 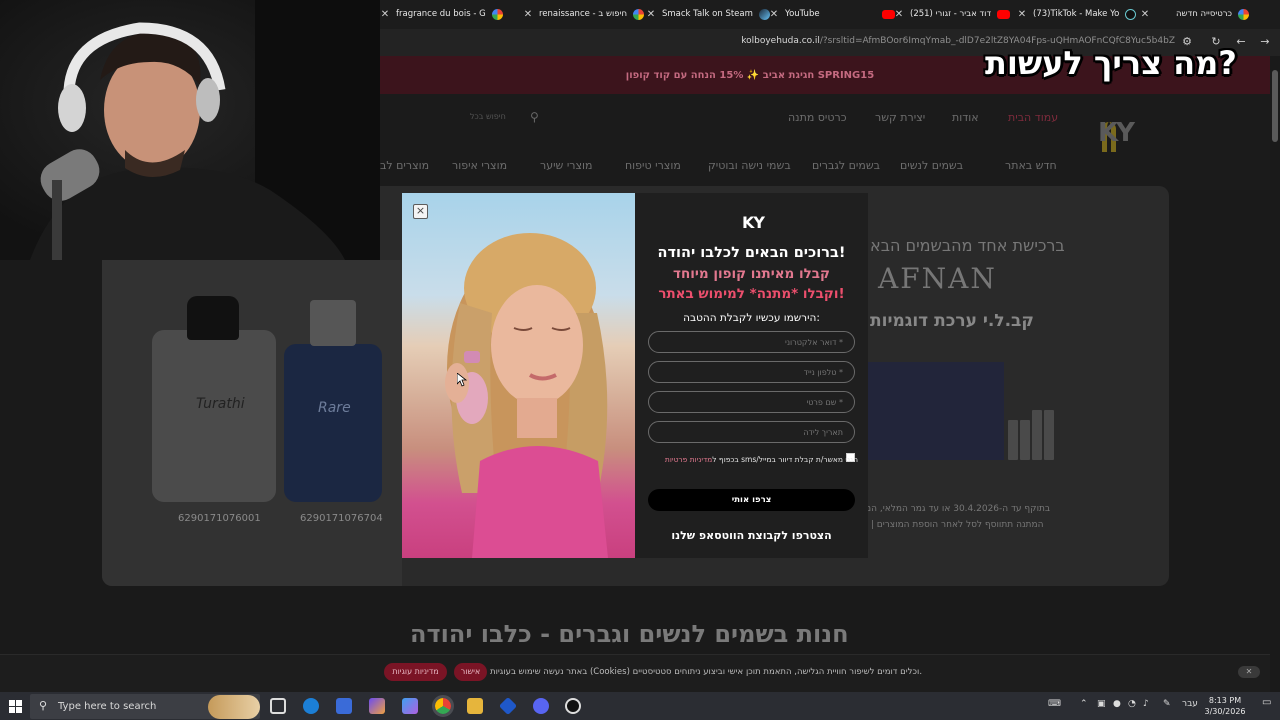 I want to click on tab-title: (251) דוד אביר - זגורי, so click(x=951, y=14).